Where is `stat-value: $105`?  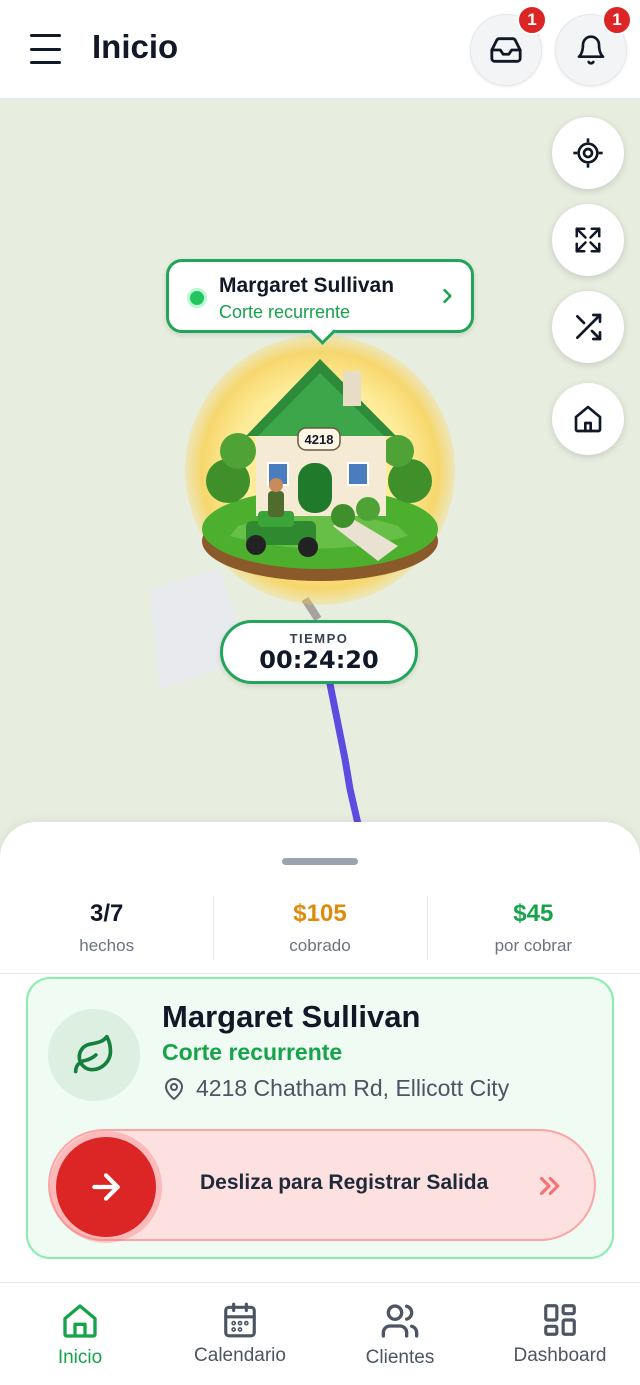
stat-value: $105 is located at coordinates (320, 913).